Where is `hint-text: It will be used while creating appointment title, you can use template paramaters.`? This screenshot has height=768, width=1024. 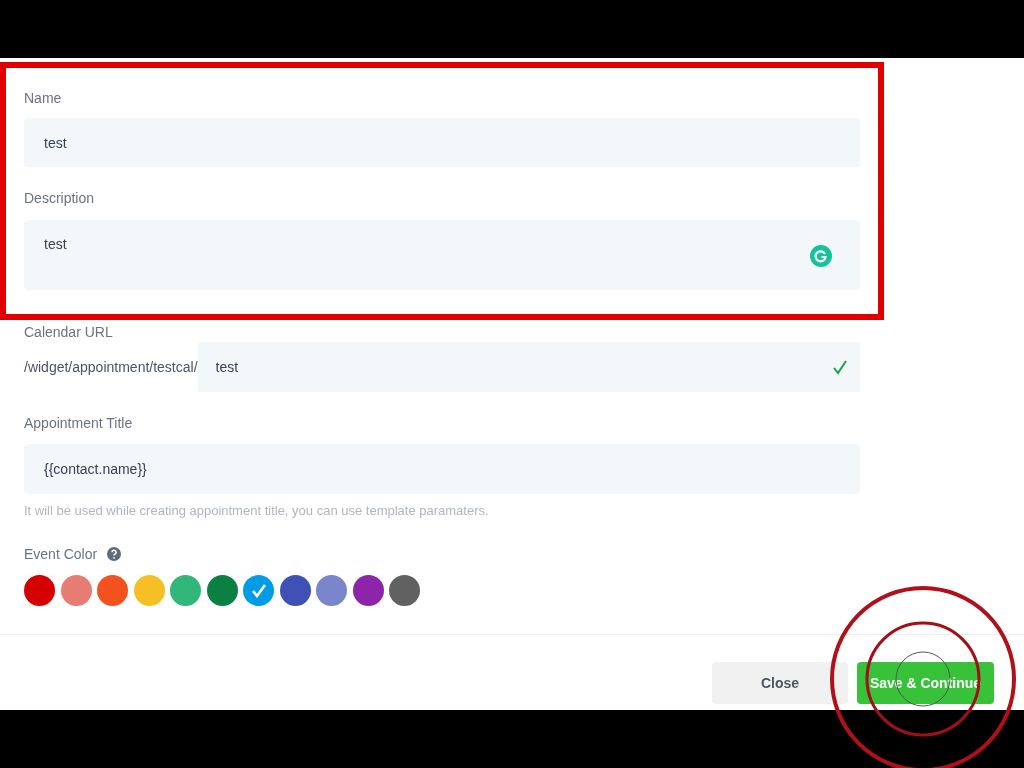 hint-text: It will be used while creating appointment title, you can use template paramaters. is located at coordinates (256, 511).